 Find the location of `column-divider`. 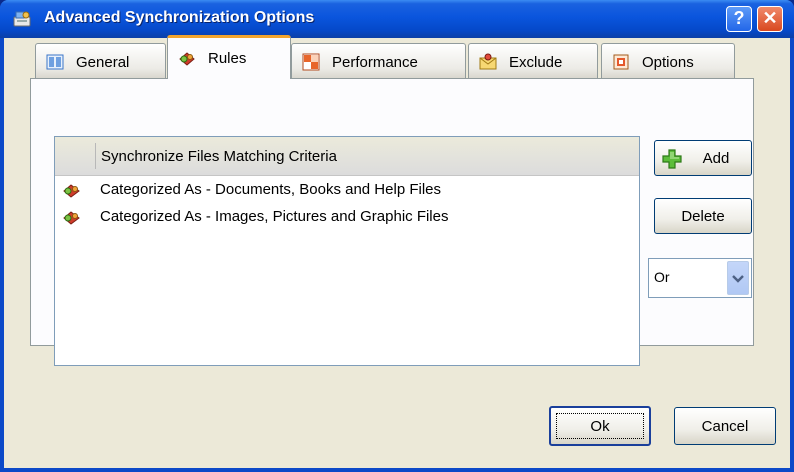

column-divider is located at coordinates (95, 156).